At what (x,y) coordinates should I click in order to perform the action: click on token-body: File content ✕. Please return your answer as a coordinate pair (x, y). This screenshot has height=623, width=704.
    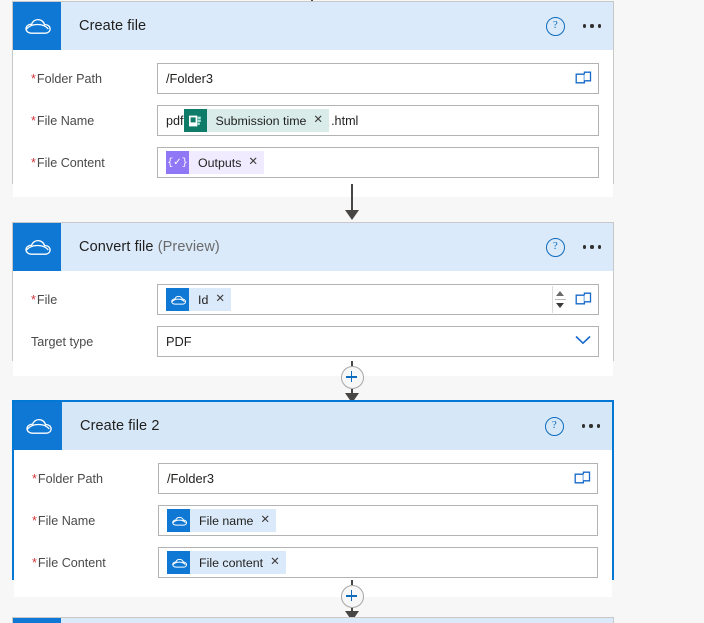
    Looking at the image, I should click on (238, 562).